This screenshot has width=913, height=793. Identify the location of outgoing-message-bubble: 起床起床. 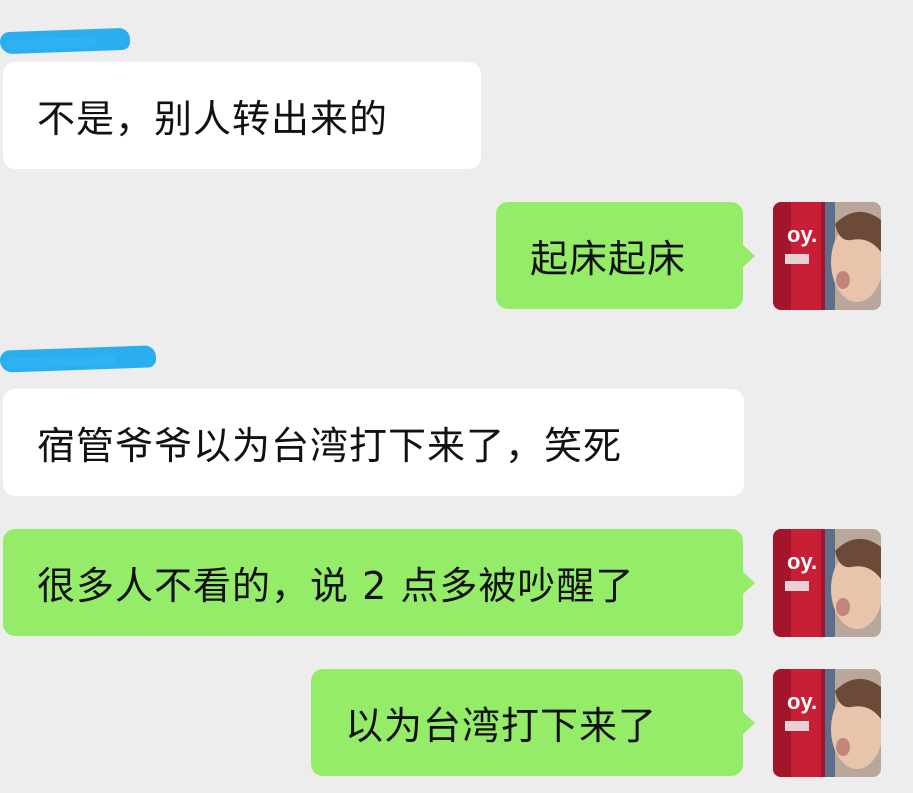
(625, 255).